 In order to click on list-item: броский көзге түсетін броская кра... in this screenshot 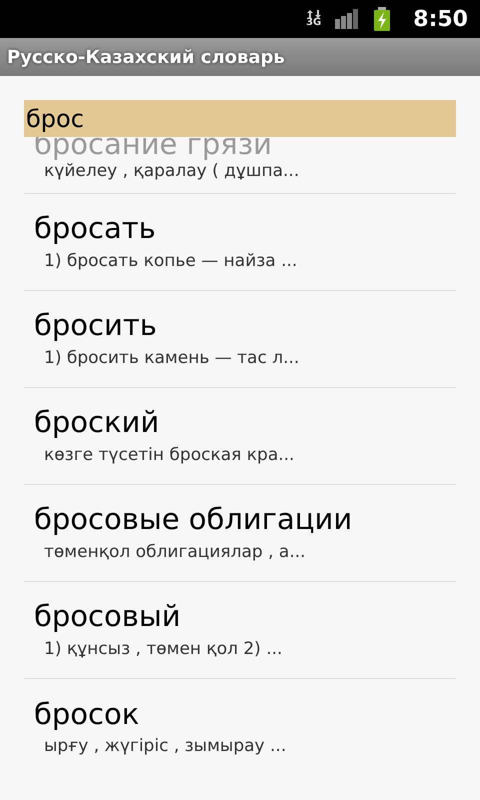, I will do `click(240, 436)`.